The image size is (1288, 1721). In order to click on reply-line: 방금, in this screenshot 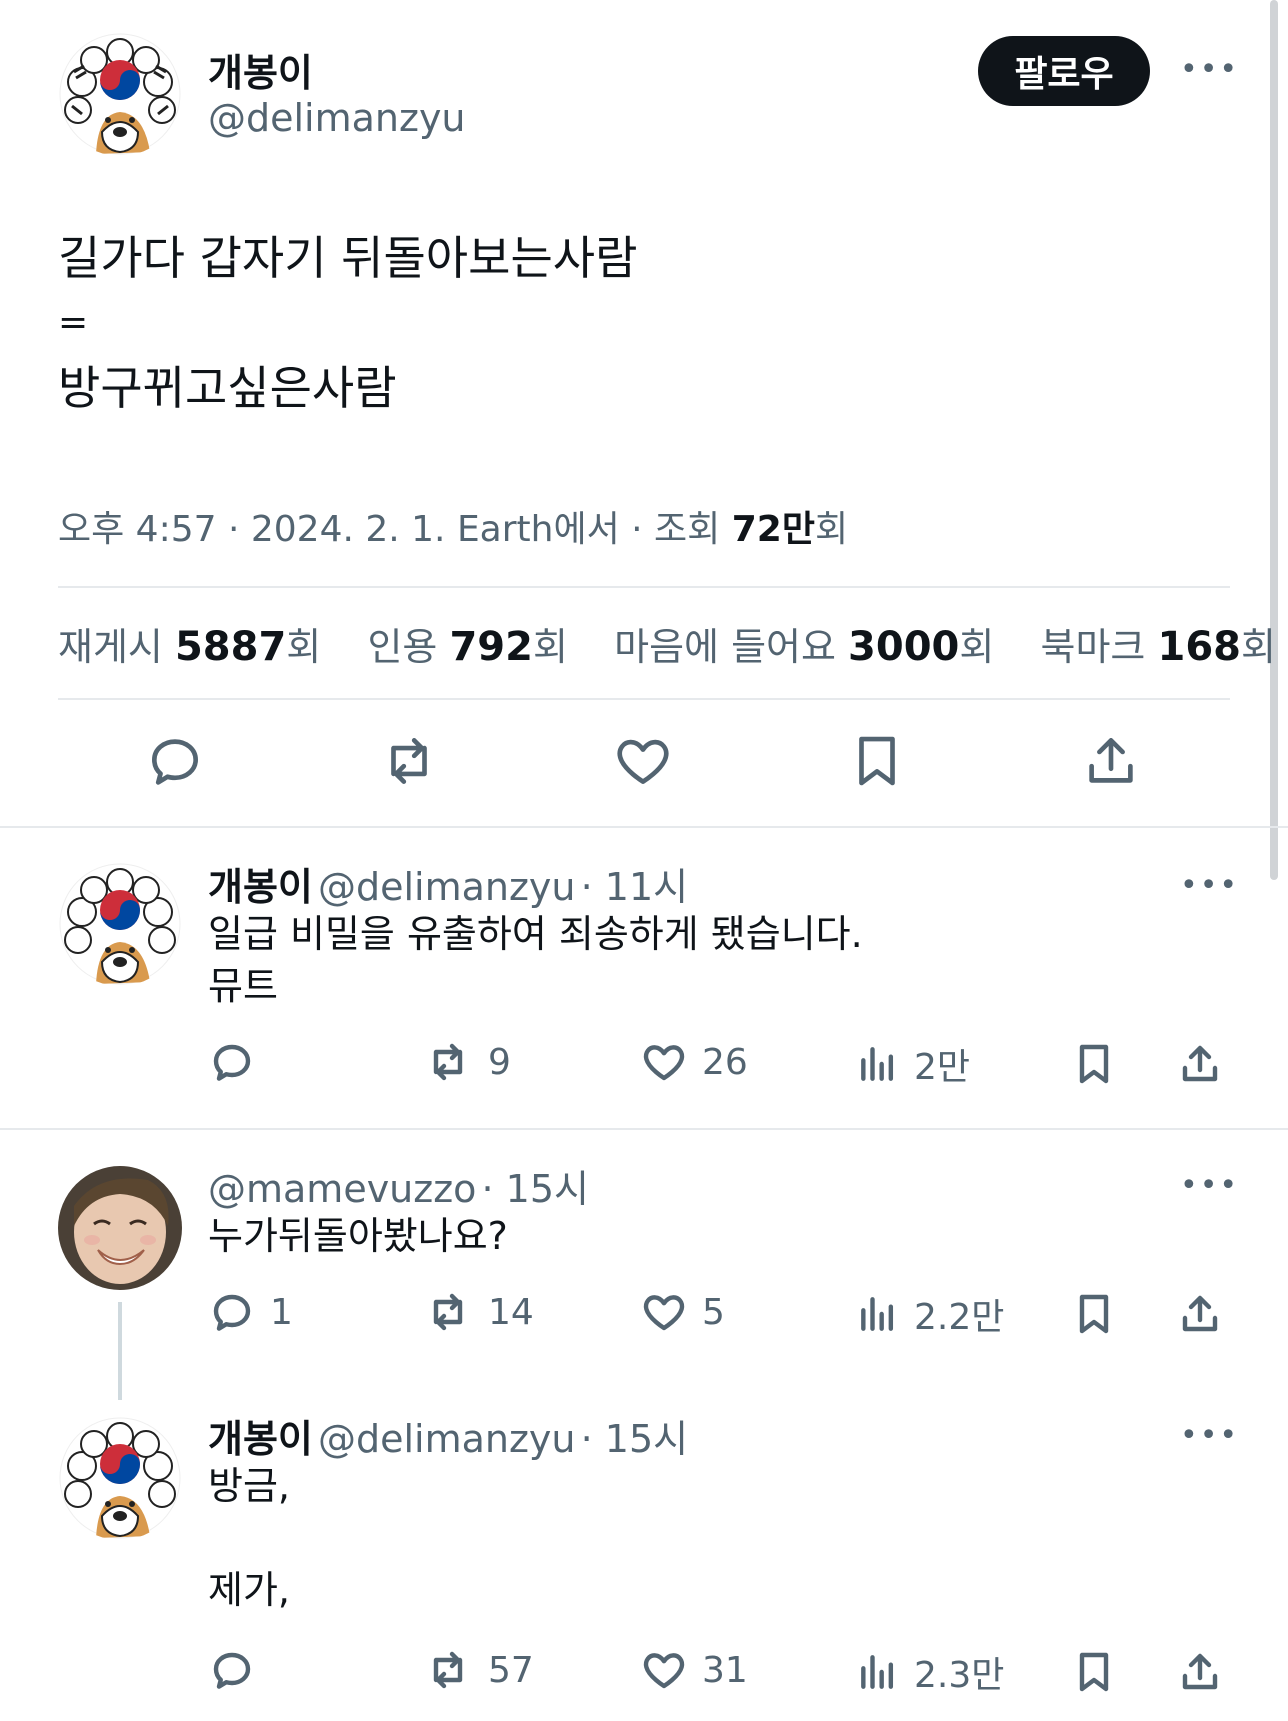, I will do `click(249, 1486)`.